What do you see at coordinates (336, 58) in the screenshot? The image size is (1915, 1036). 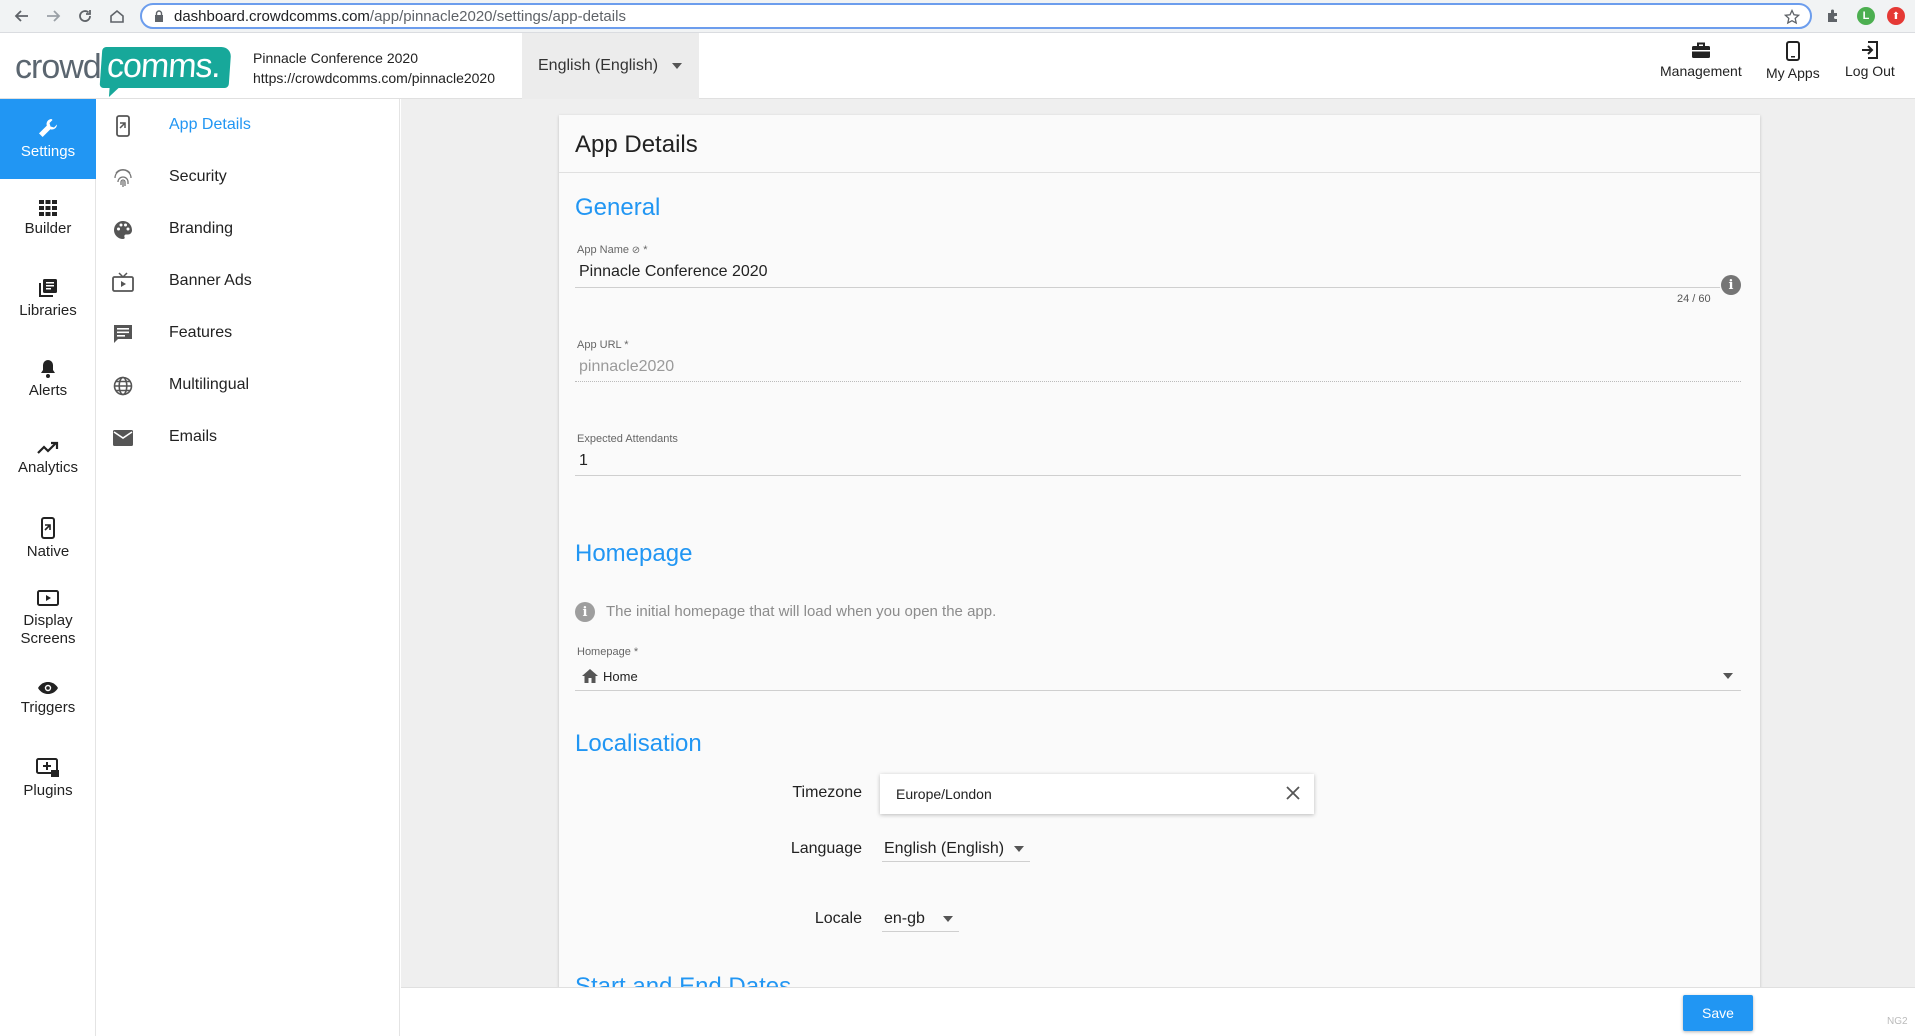 I see `event-name: Pinnacle Conference 2020` at bounding box center [336, 58].